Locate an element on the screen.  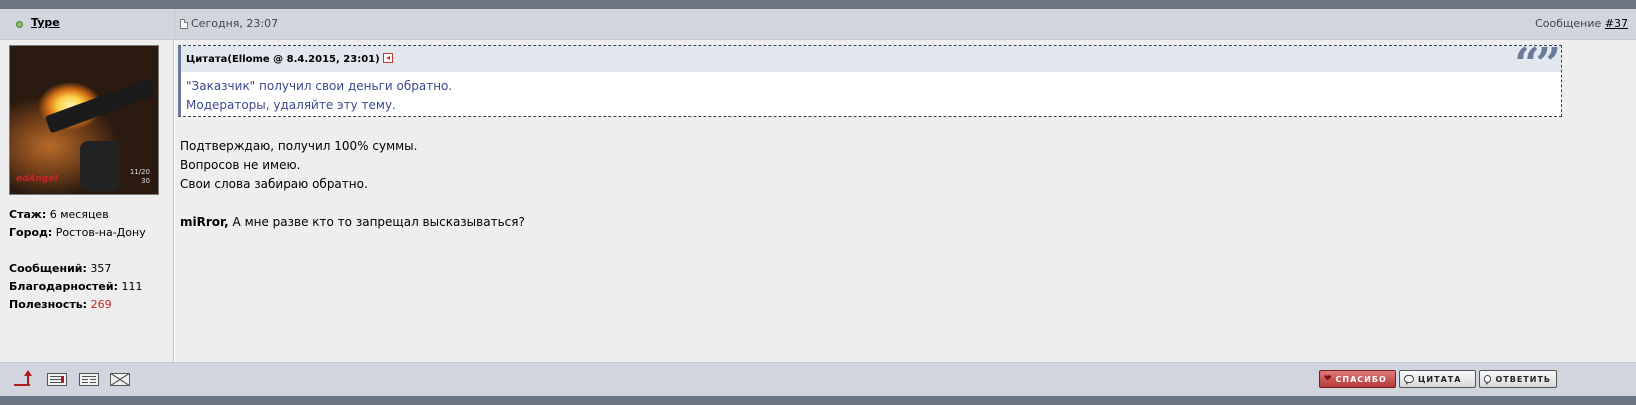
stat-experience: Стаж: 6 месяцев is located at coordinates (77, 215).